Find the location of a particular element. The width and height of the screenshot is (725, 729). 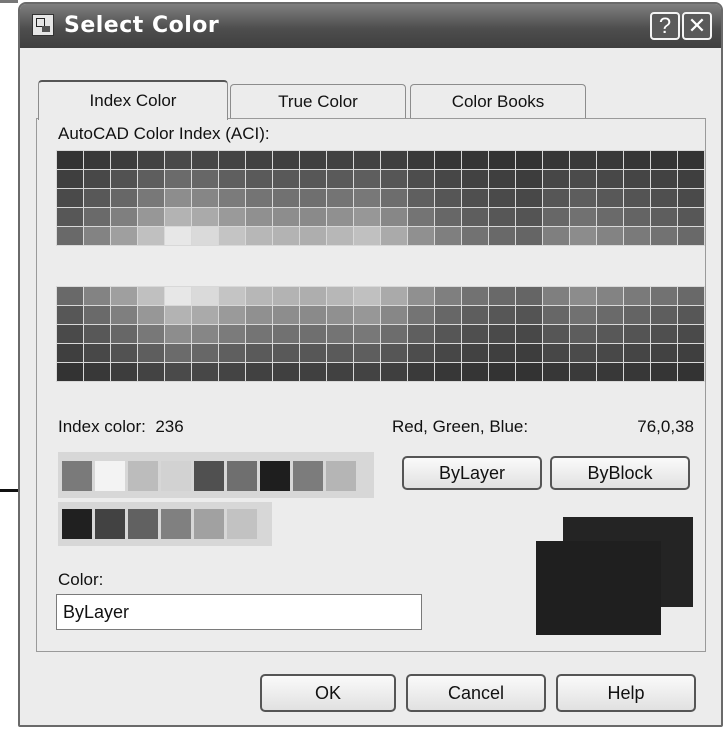

tab-true-color: True Color is located at coordinates (318, 101).